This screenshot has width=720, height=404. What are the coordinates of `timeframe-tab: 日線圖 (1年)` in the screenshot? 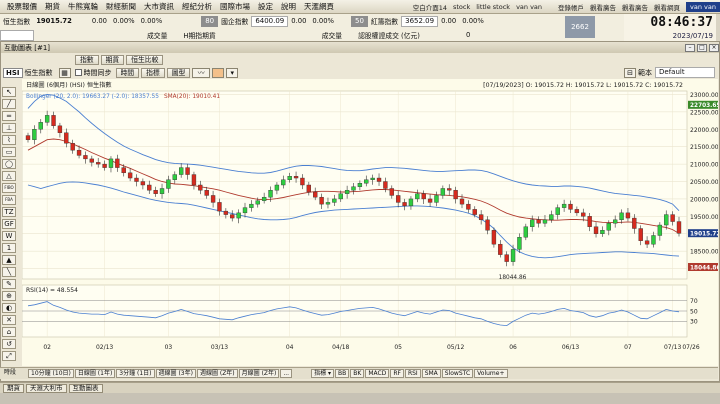 It's located at (95, 373).